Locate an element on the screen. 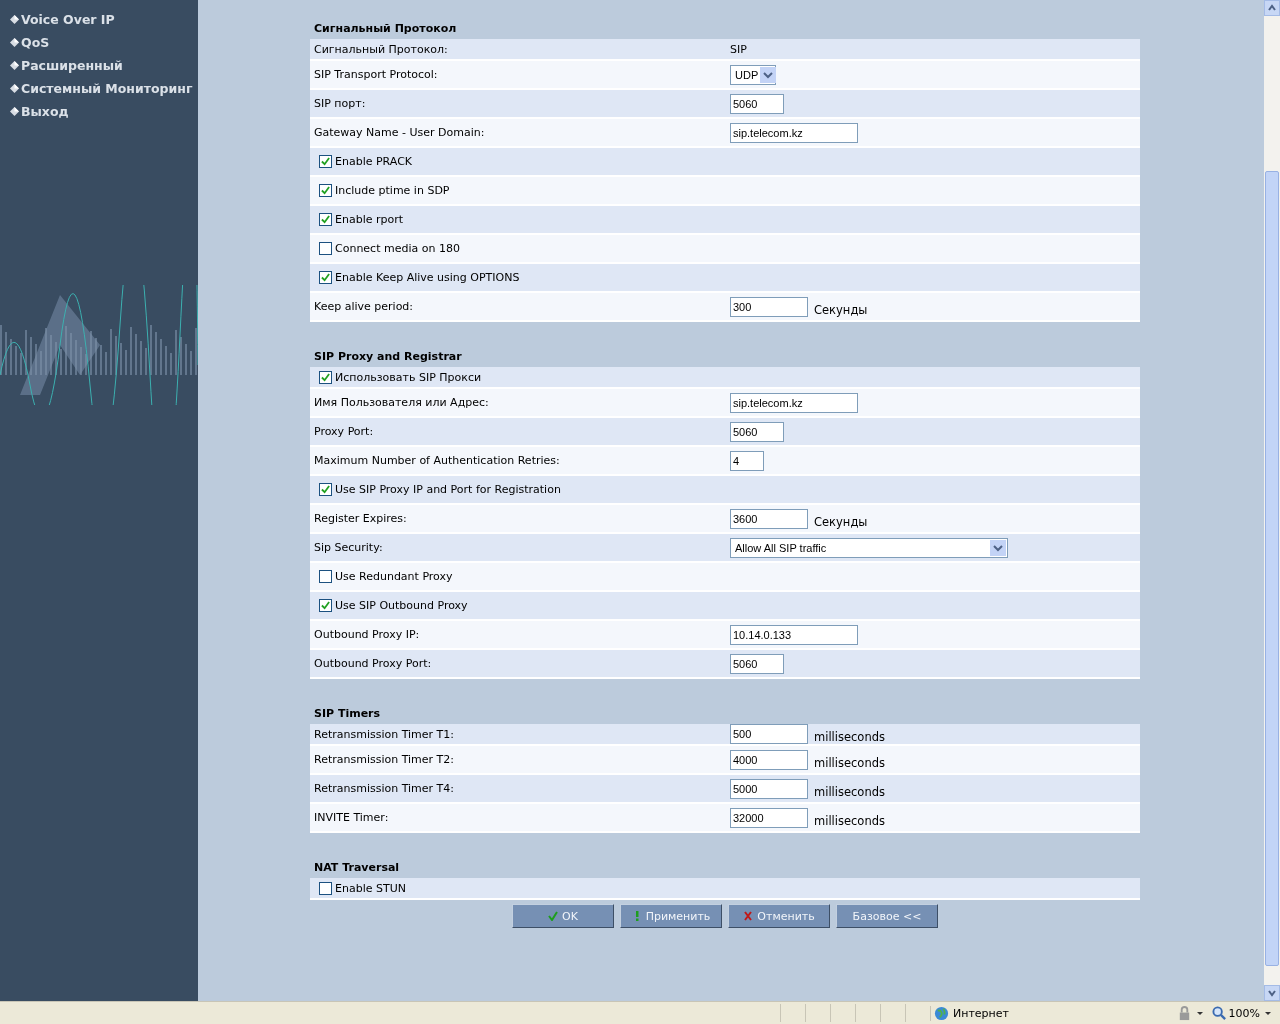 The width and height of the screenshot is (1280, 1024). scroll-thumb is located at coordinates (1272, 568).